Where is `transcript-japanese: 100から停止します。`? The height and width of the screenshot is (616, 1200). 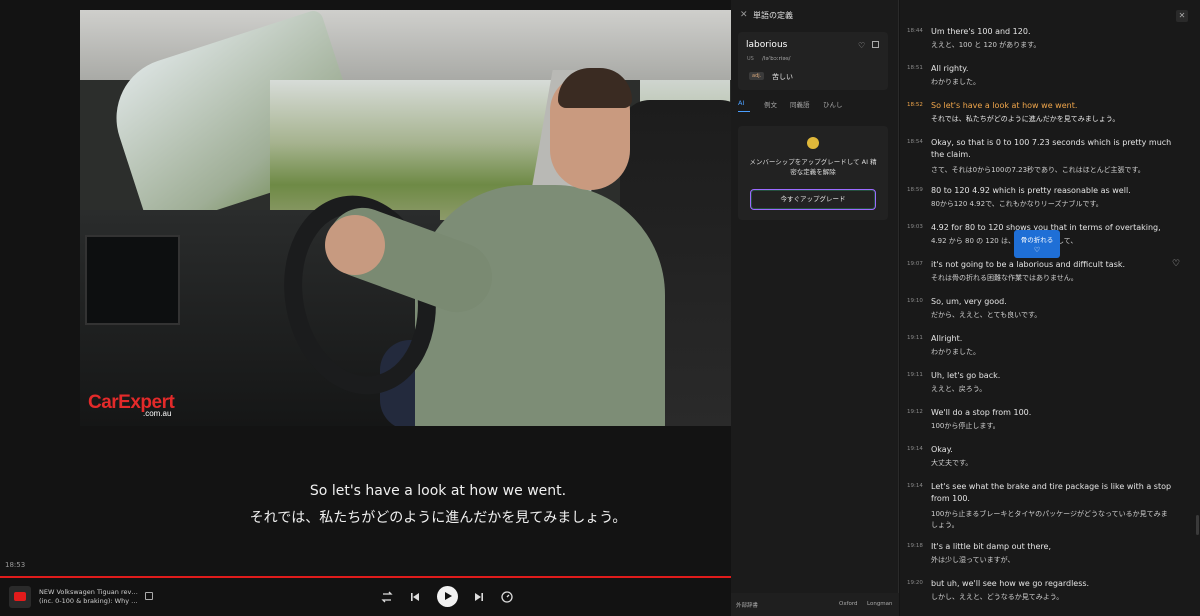
transcript-japanese: 100から停止します。 is located at coordinates (965, 426).